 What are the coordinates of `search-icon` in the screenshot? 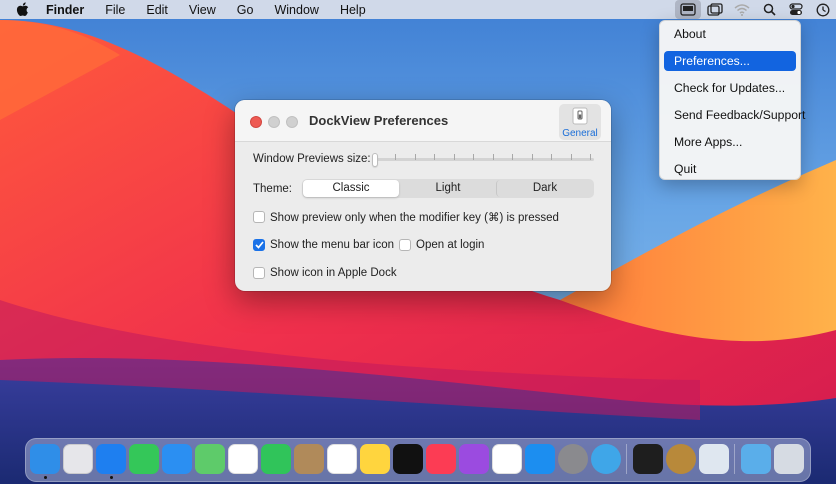 It's located at (769, 9).